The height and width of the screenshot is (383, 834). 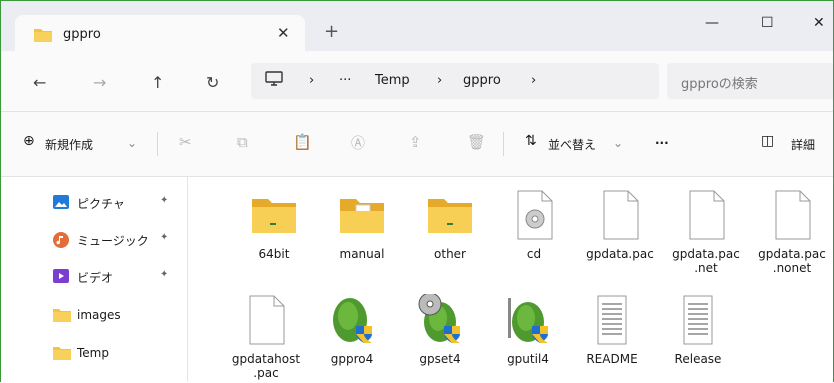 I want to click on more-options-button: ···, so click(x=662, y=143).